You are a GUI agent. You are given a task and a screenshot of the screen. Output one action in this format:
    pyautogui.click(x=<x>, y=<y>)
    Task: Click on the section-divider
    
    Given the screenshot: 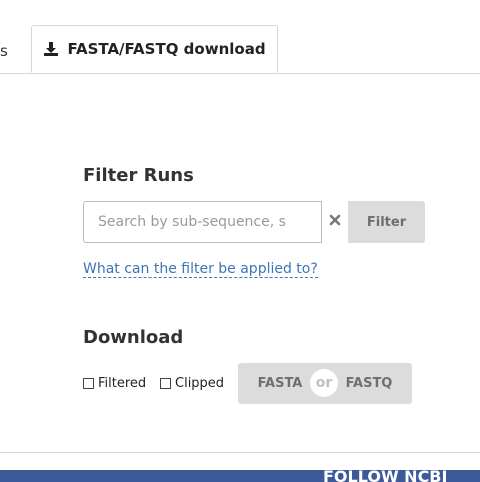 What is the action you would take?
    pyautogui.click(x=240, y=452)
    